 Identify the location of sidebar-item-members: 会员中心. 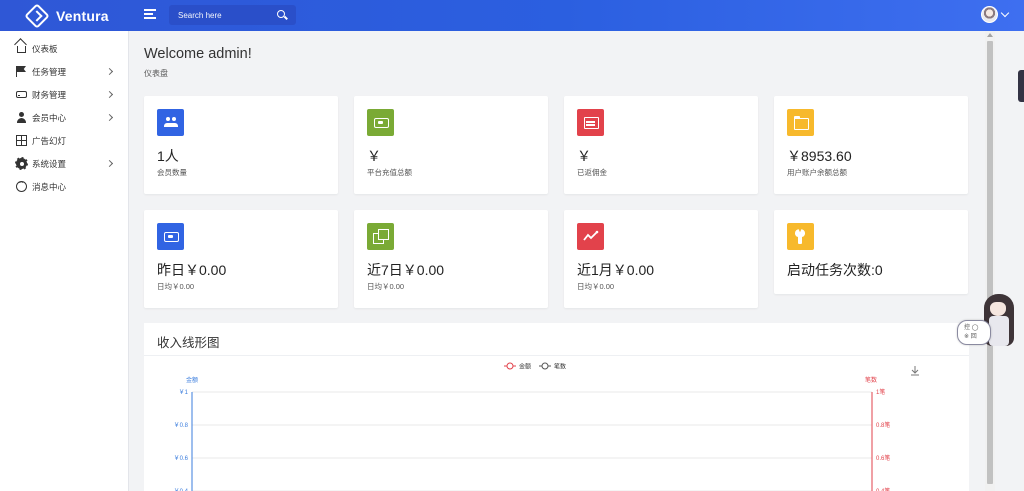
(64, 117).